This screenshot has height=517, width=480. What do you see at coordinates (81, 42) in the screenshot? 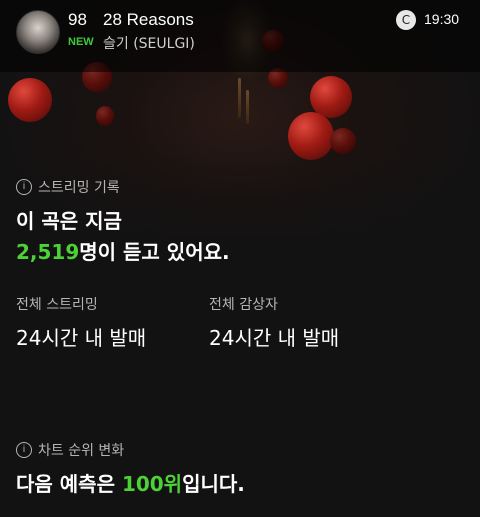
I see `new-badge: NEW` at bounding box center [81, 42].